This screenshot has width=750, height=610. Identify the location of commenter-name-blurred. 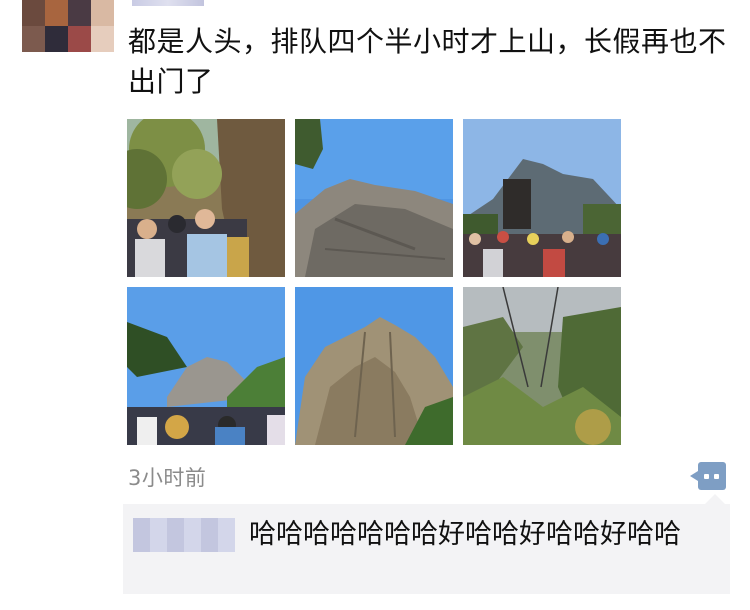
(184, 535).